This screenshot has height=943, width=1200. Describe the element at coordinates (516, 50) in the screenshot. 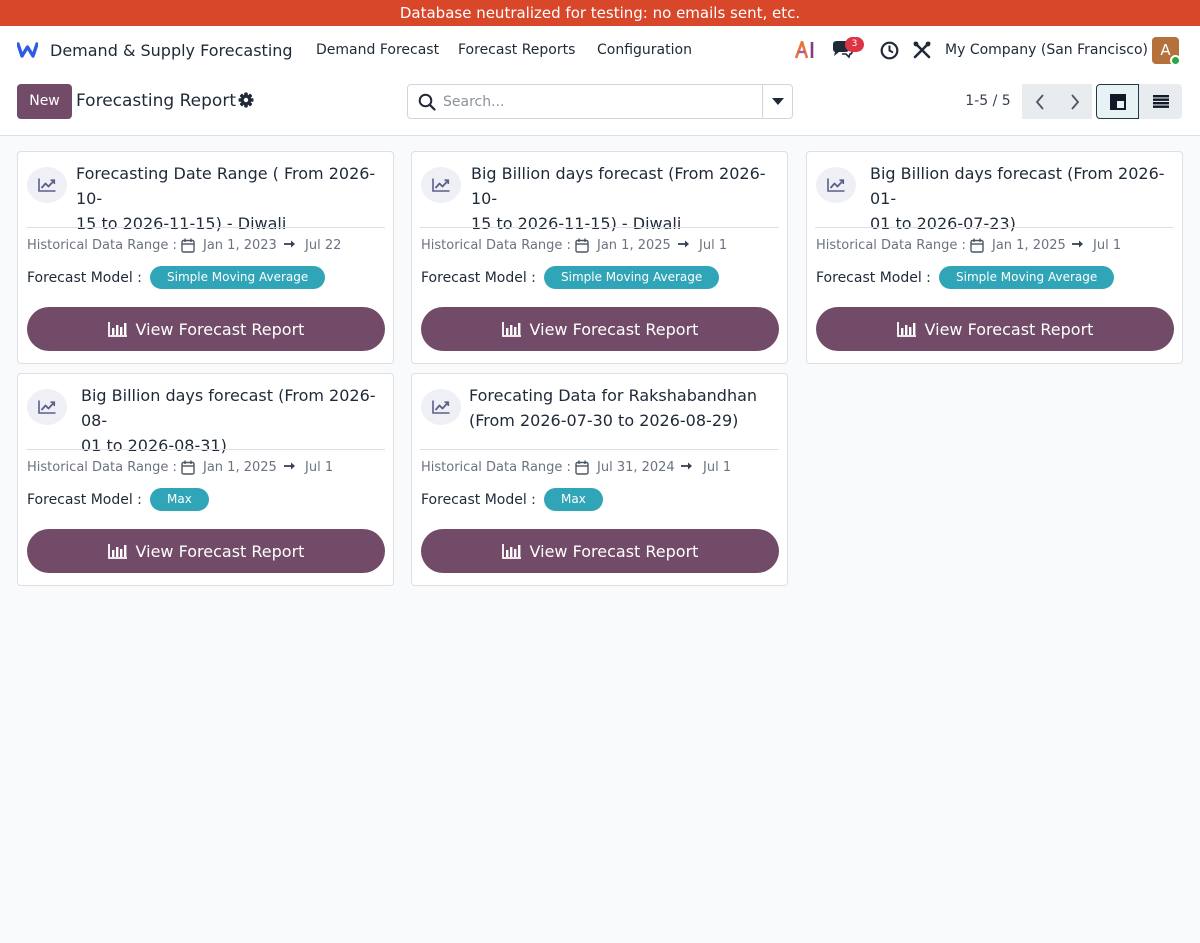

I see `menu-forecast-reports: Forecast Reports` at that location.